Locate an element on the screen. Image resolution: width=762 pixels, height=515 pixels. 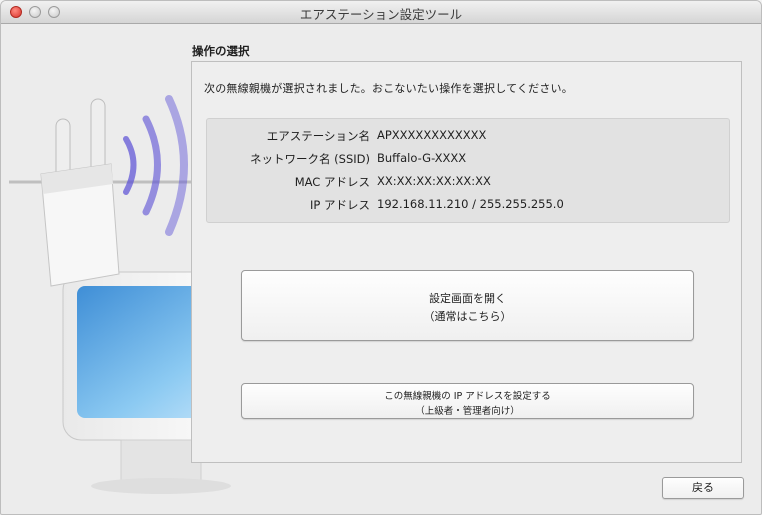
wireless-waves-icon is located at coordinates (155, 165).